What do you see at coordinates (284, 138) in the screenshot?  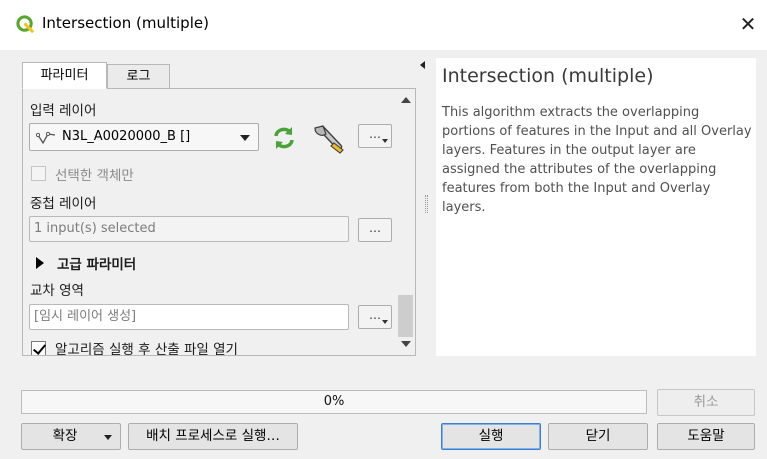 I see `iterate-refresh-icon` at bounding box center [284, 138].